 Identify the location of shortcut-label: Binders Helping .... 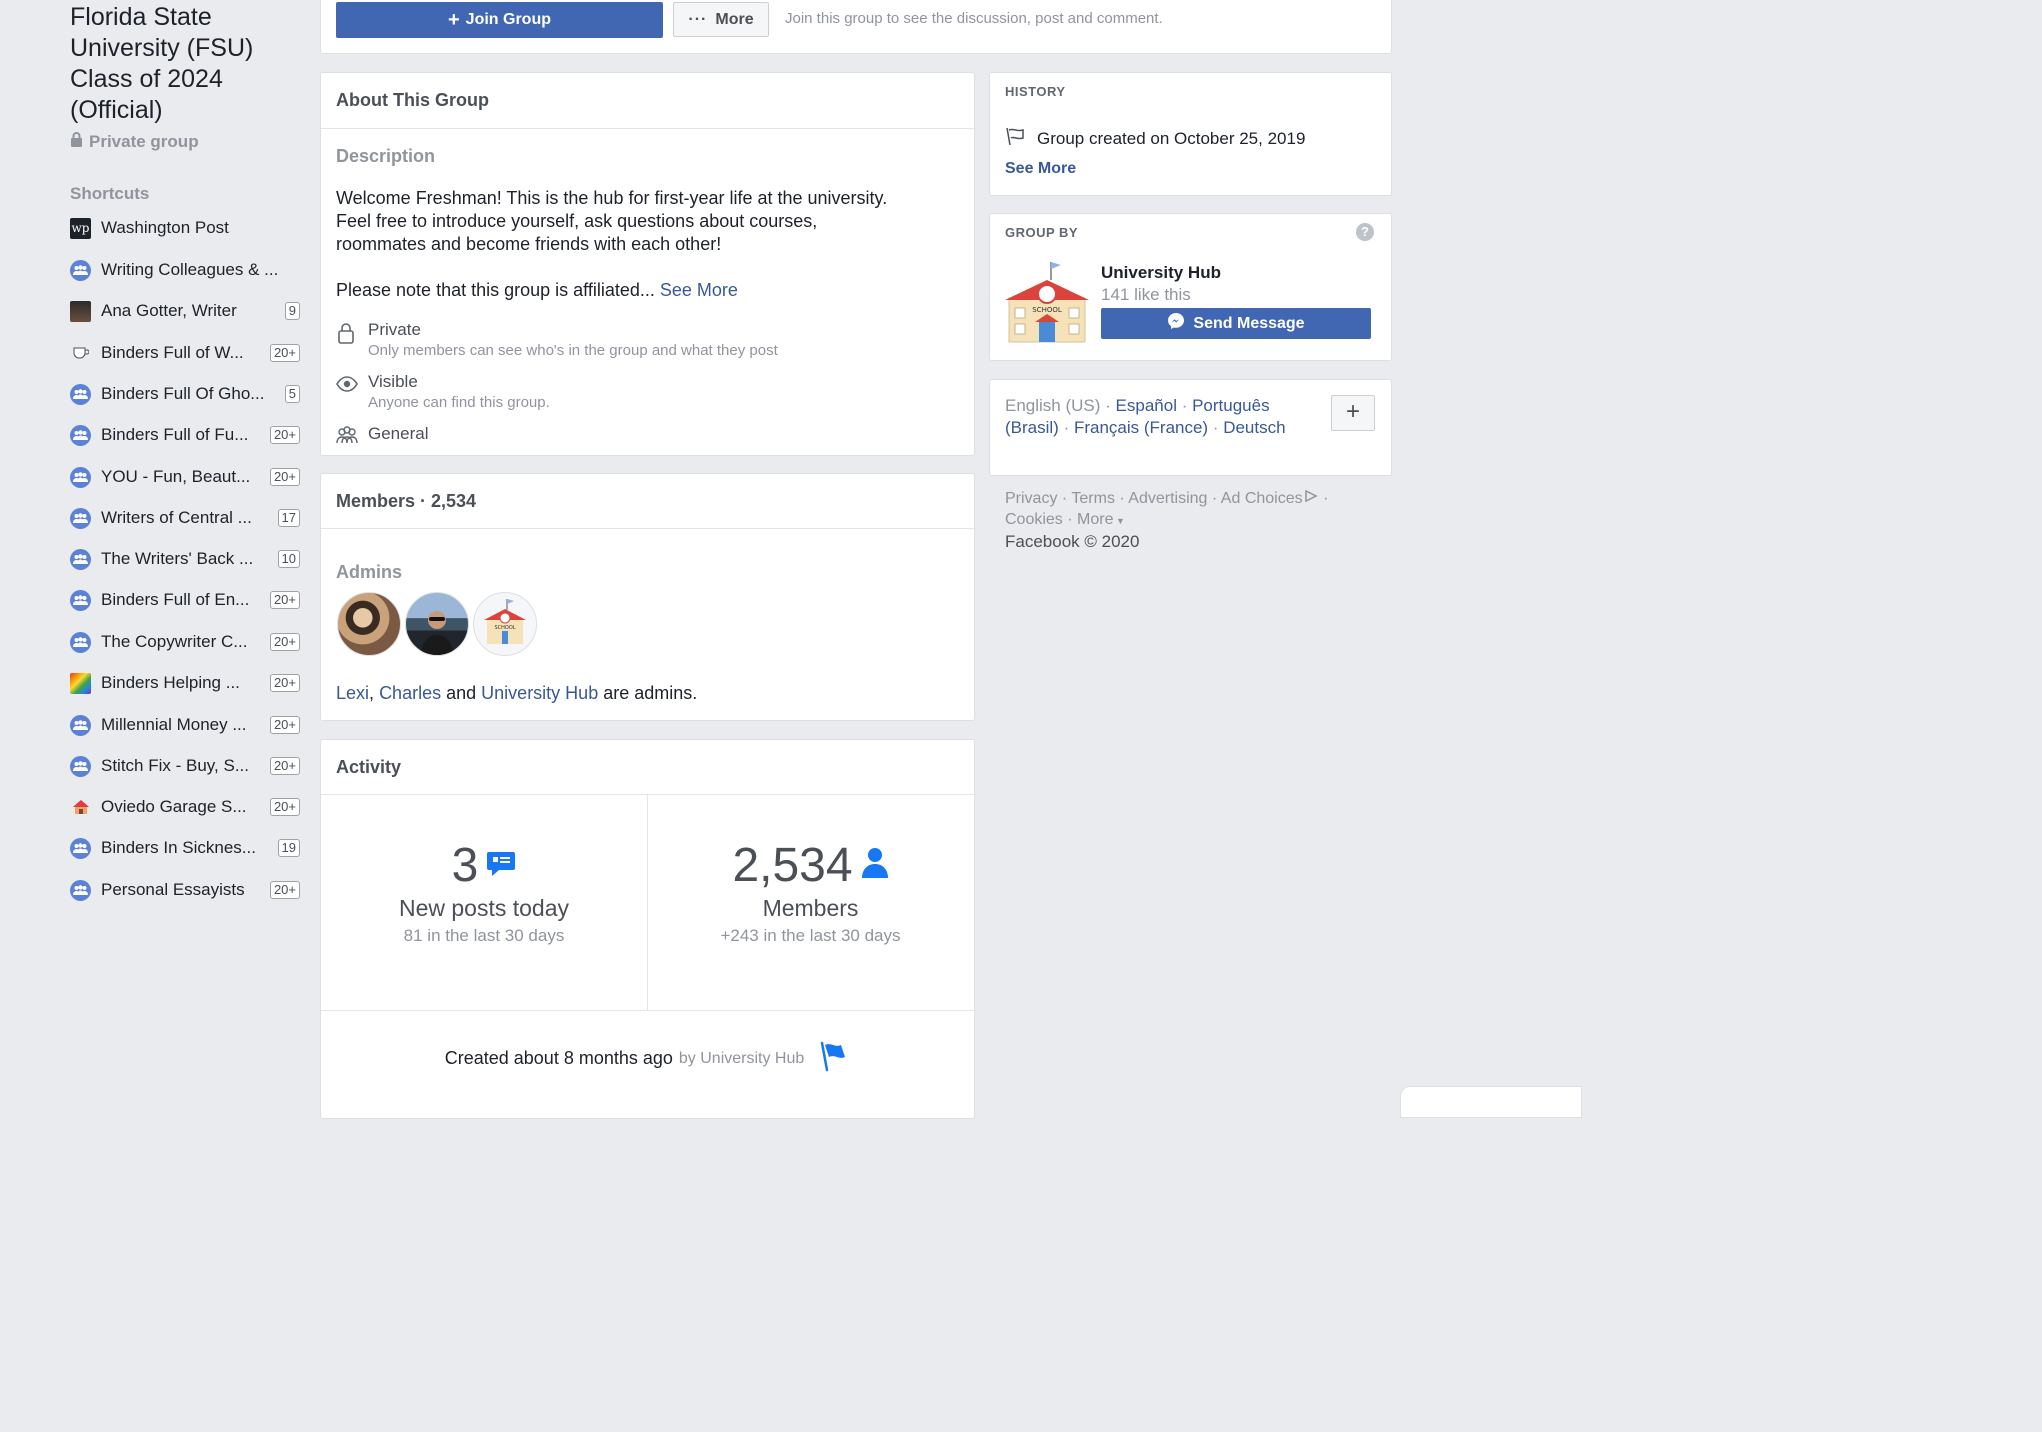
(170, 682).